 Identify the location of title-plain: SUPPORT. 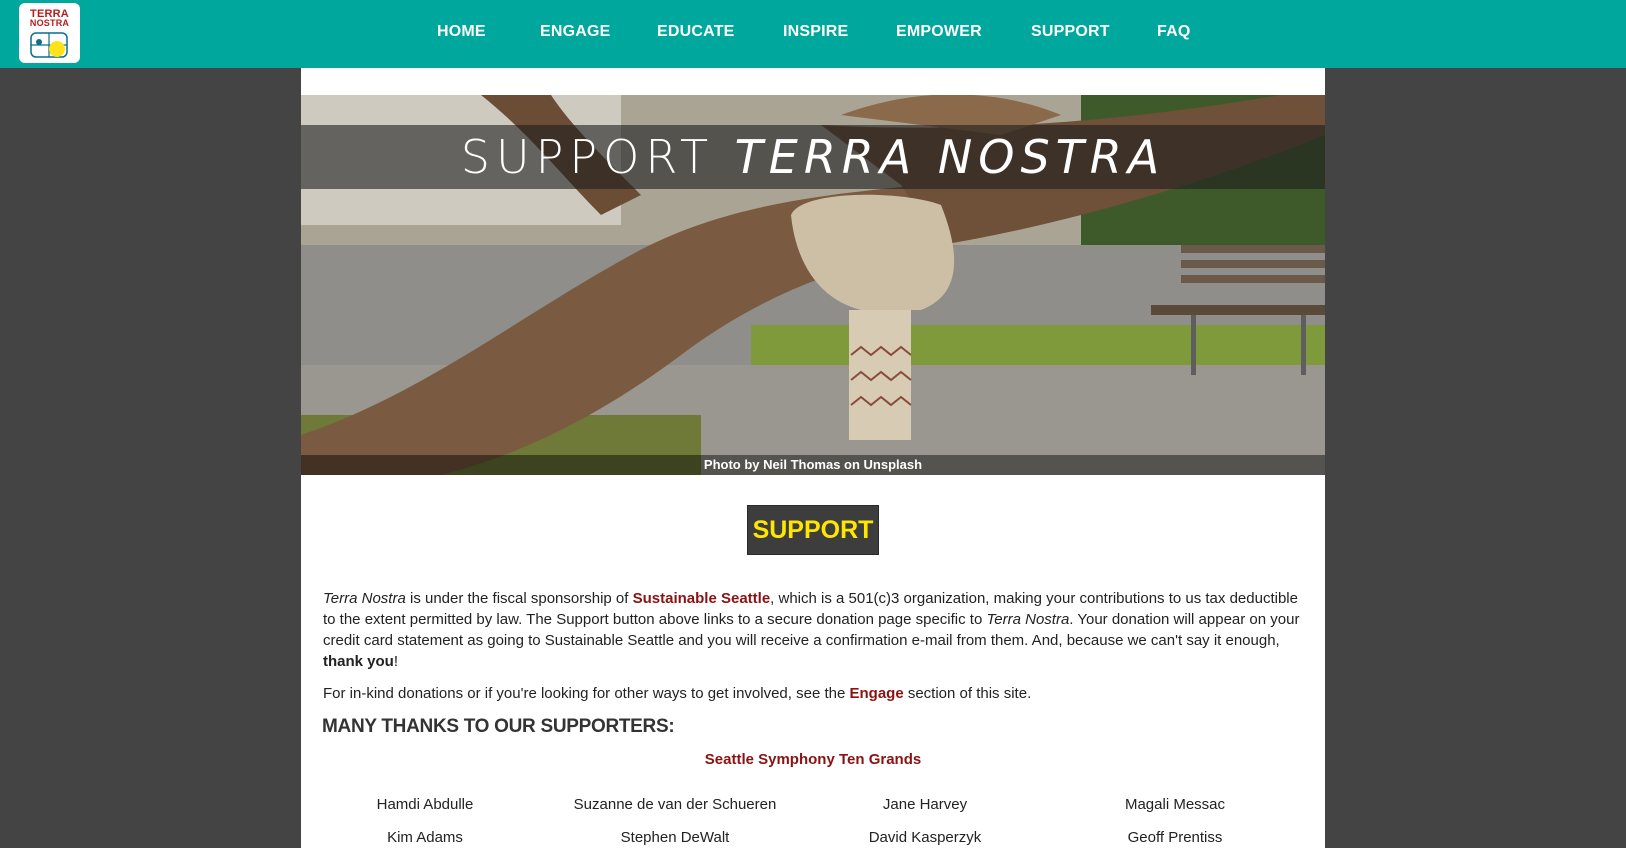
(597, 157).